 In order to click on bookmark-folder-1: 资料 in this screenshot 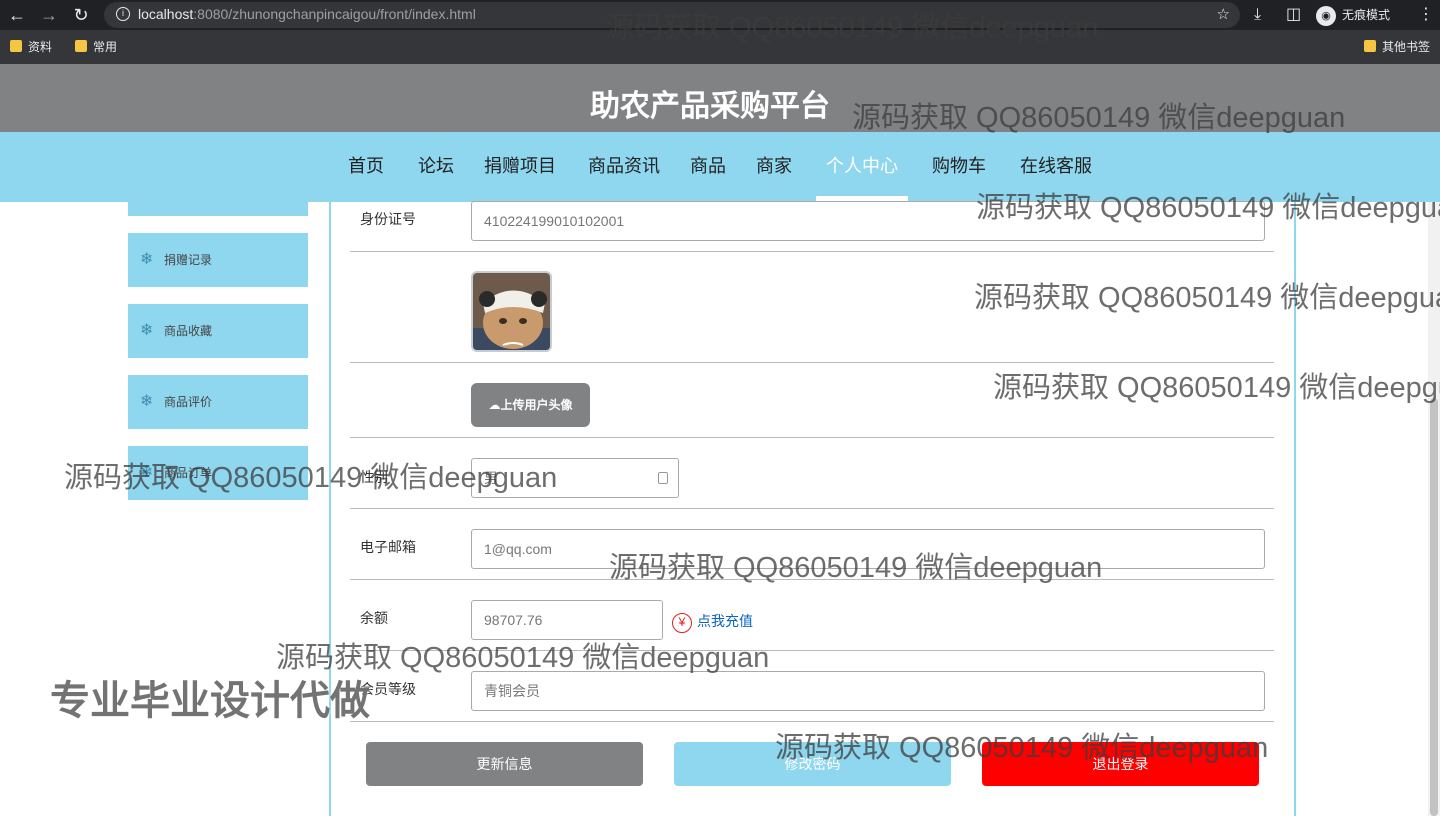, I will do `click(31, 47)`.